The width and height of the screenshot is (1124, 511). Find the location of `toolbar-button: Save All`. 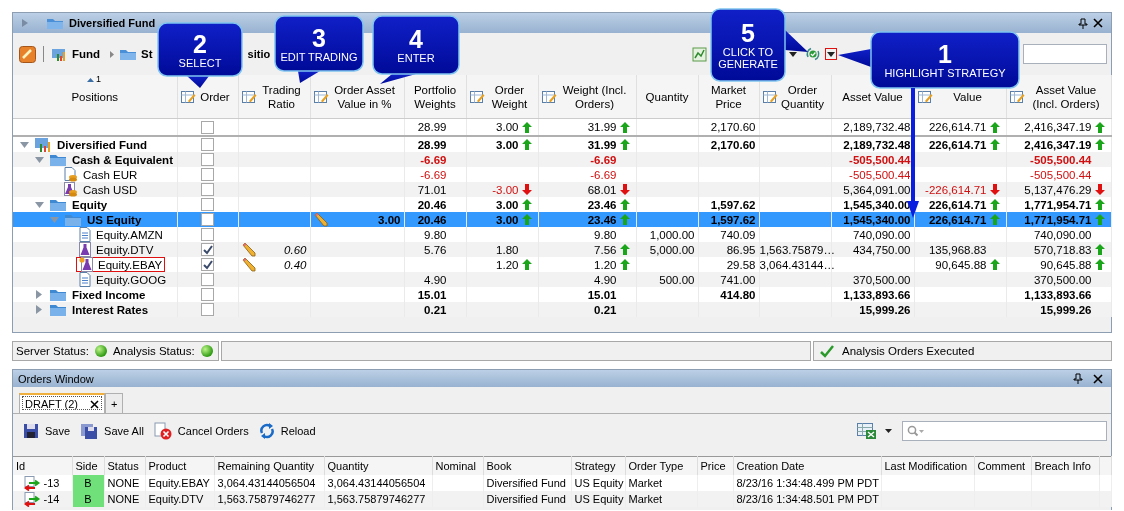

toolbar-button: Save All is located at coordinates (112, 431).